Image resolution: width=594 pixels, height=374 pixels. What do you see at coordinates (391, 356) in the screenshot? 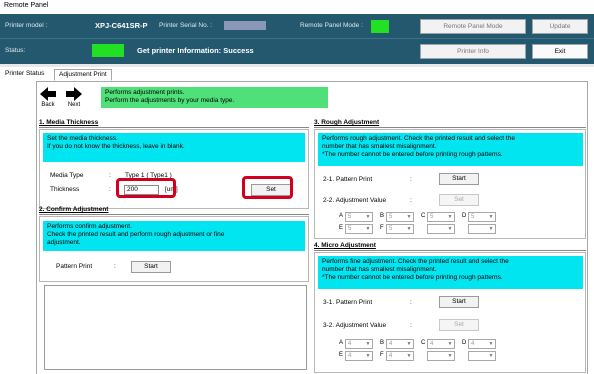
I see `micro-combo-f-value: 4` at bounding box center [391, 356].